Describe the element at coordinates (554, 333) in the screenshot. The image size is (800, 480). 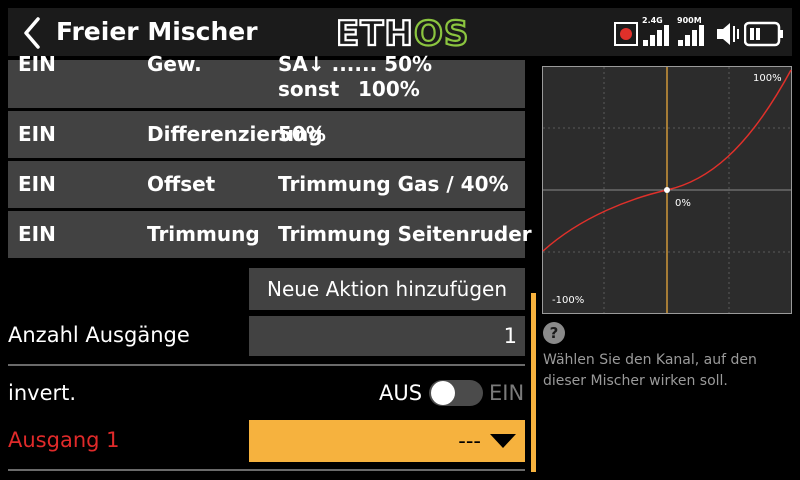
I see `help-icon: ?` at that location.